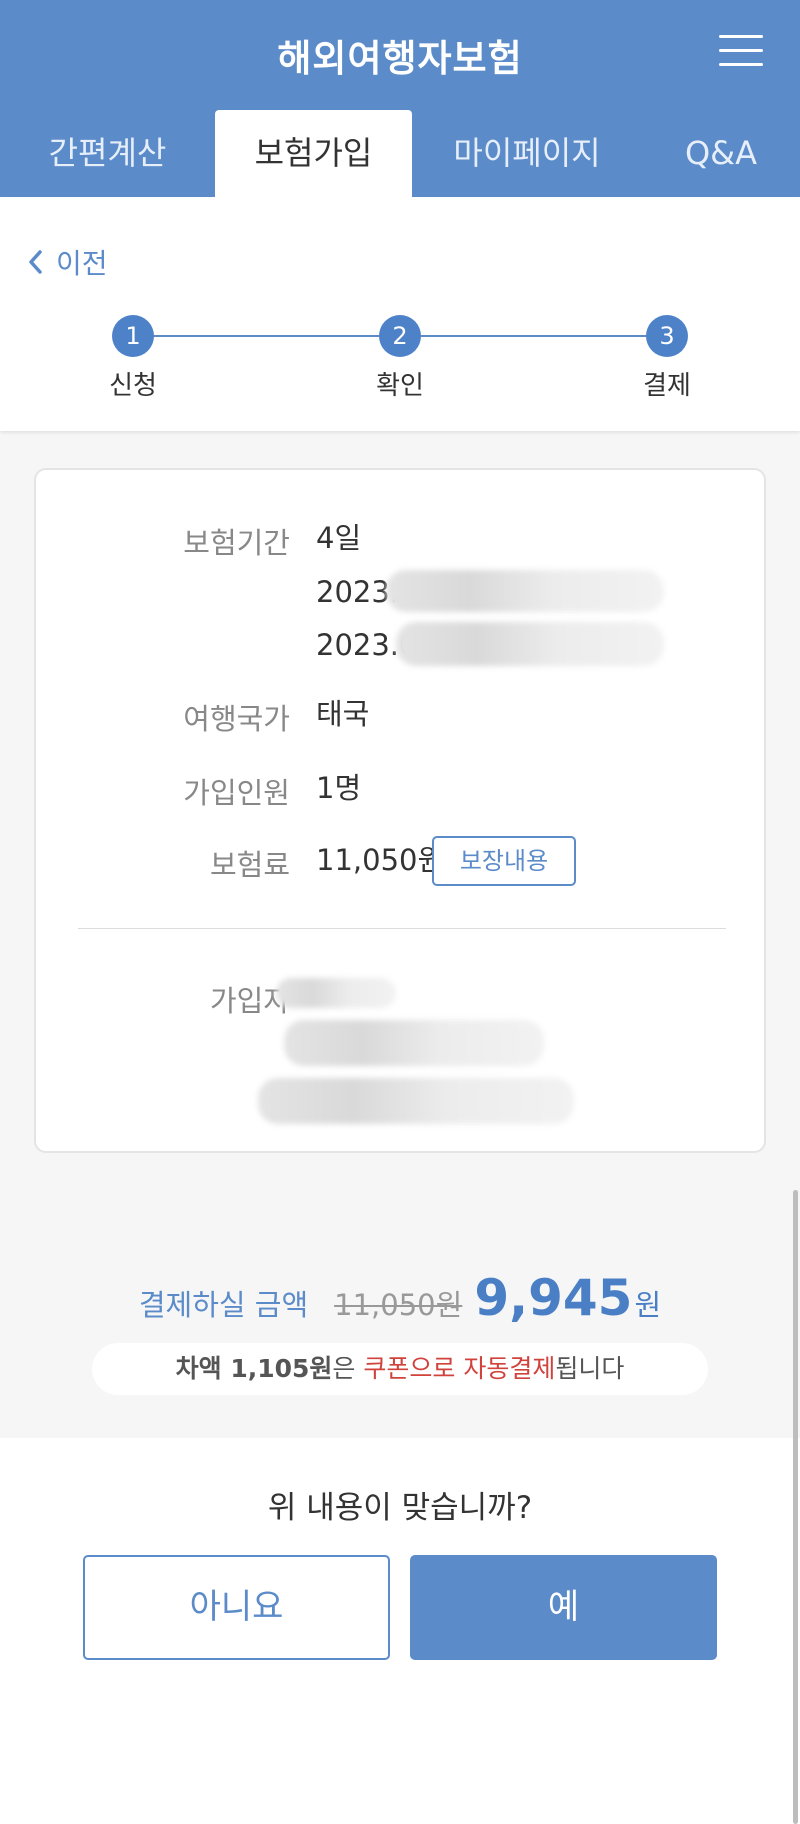 The height and width of the screenshot is (1824, 800). I want to click on period-label: 보험기간, so click(236, 543).